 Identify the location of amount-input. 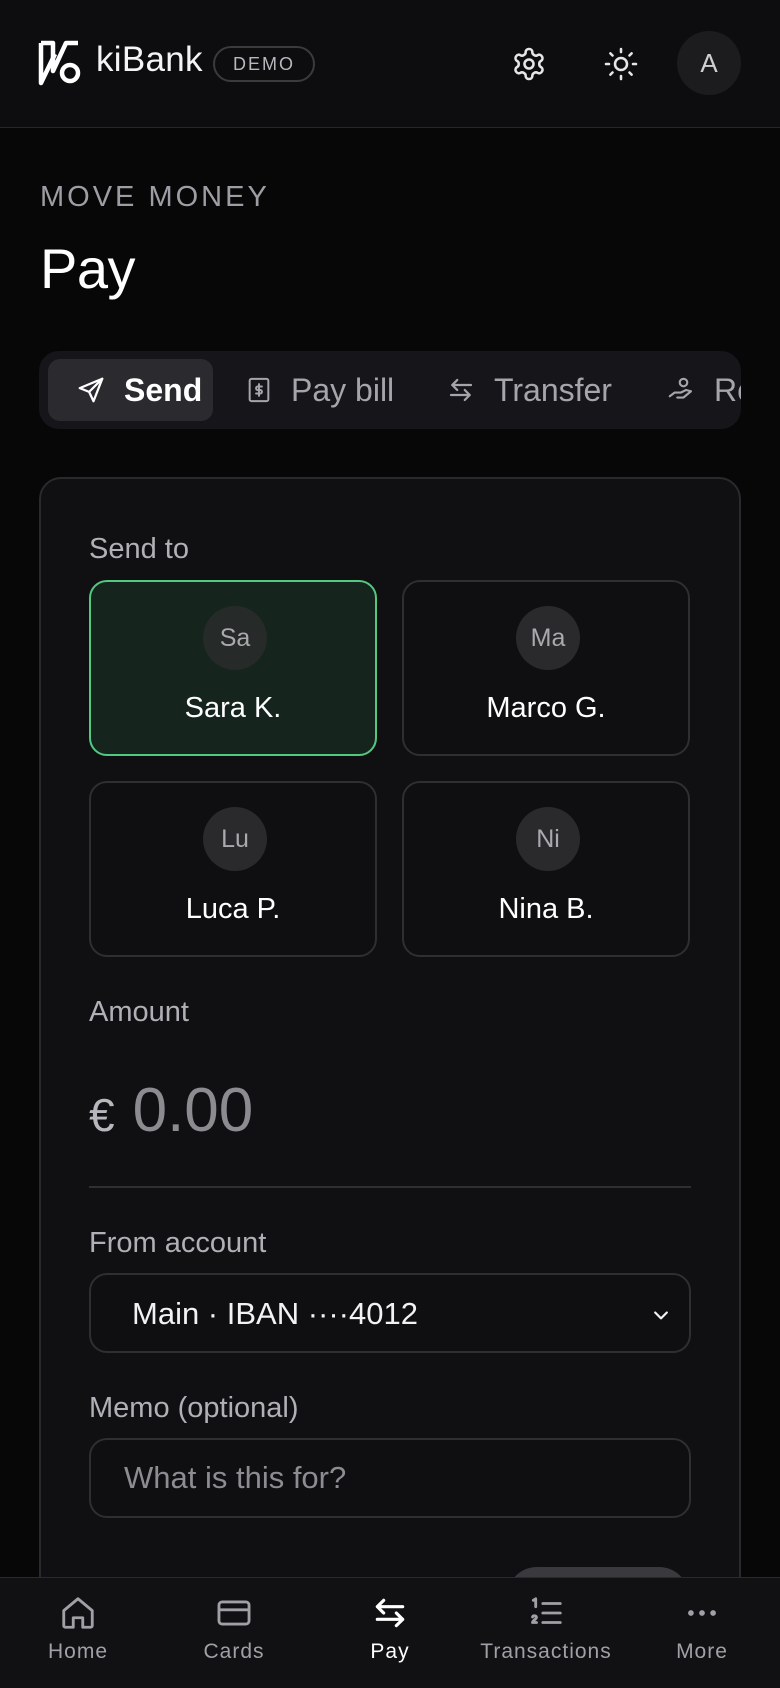
(332, 1110).